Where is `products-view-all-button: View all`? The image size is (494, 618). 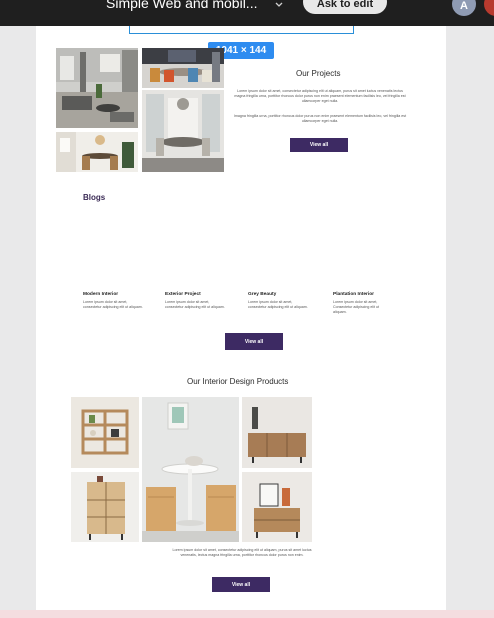
products-view-all-button: View all is located at coordinates (241, 584).